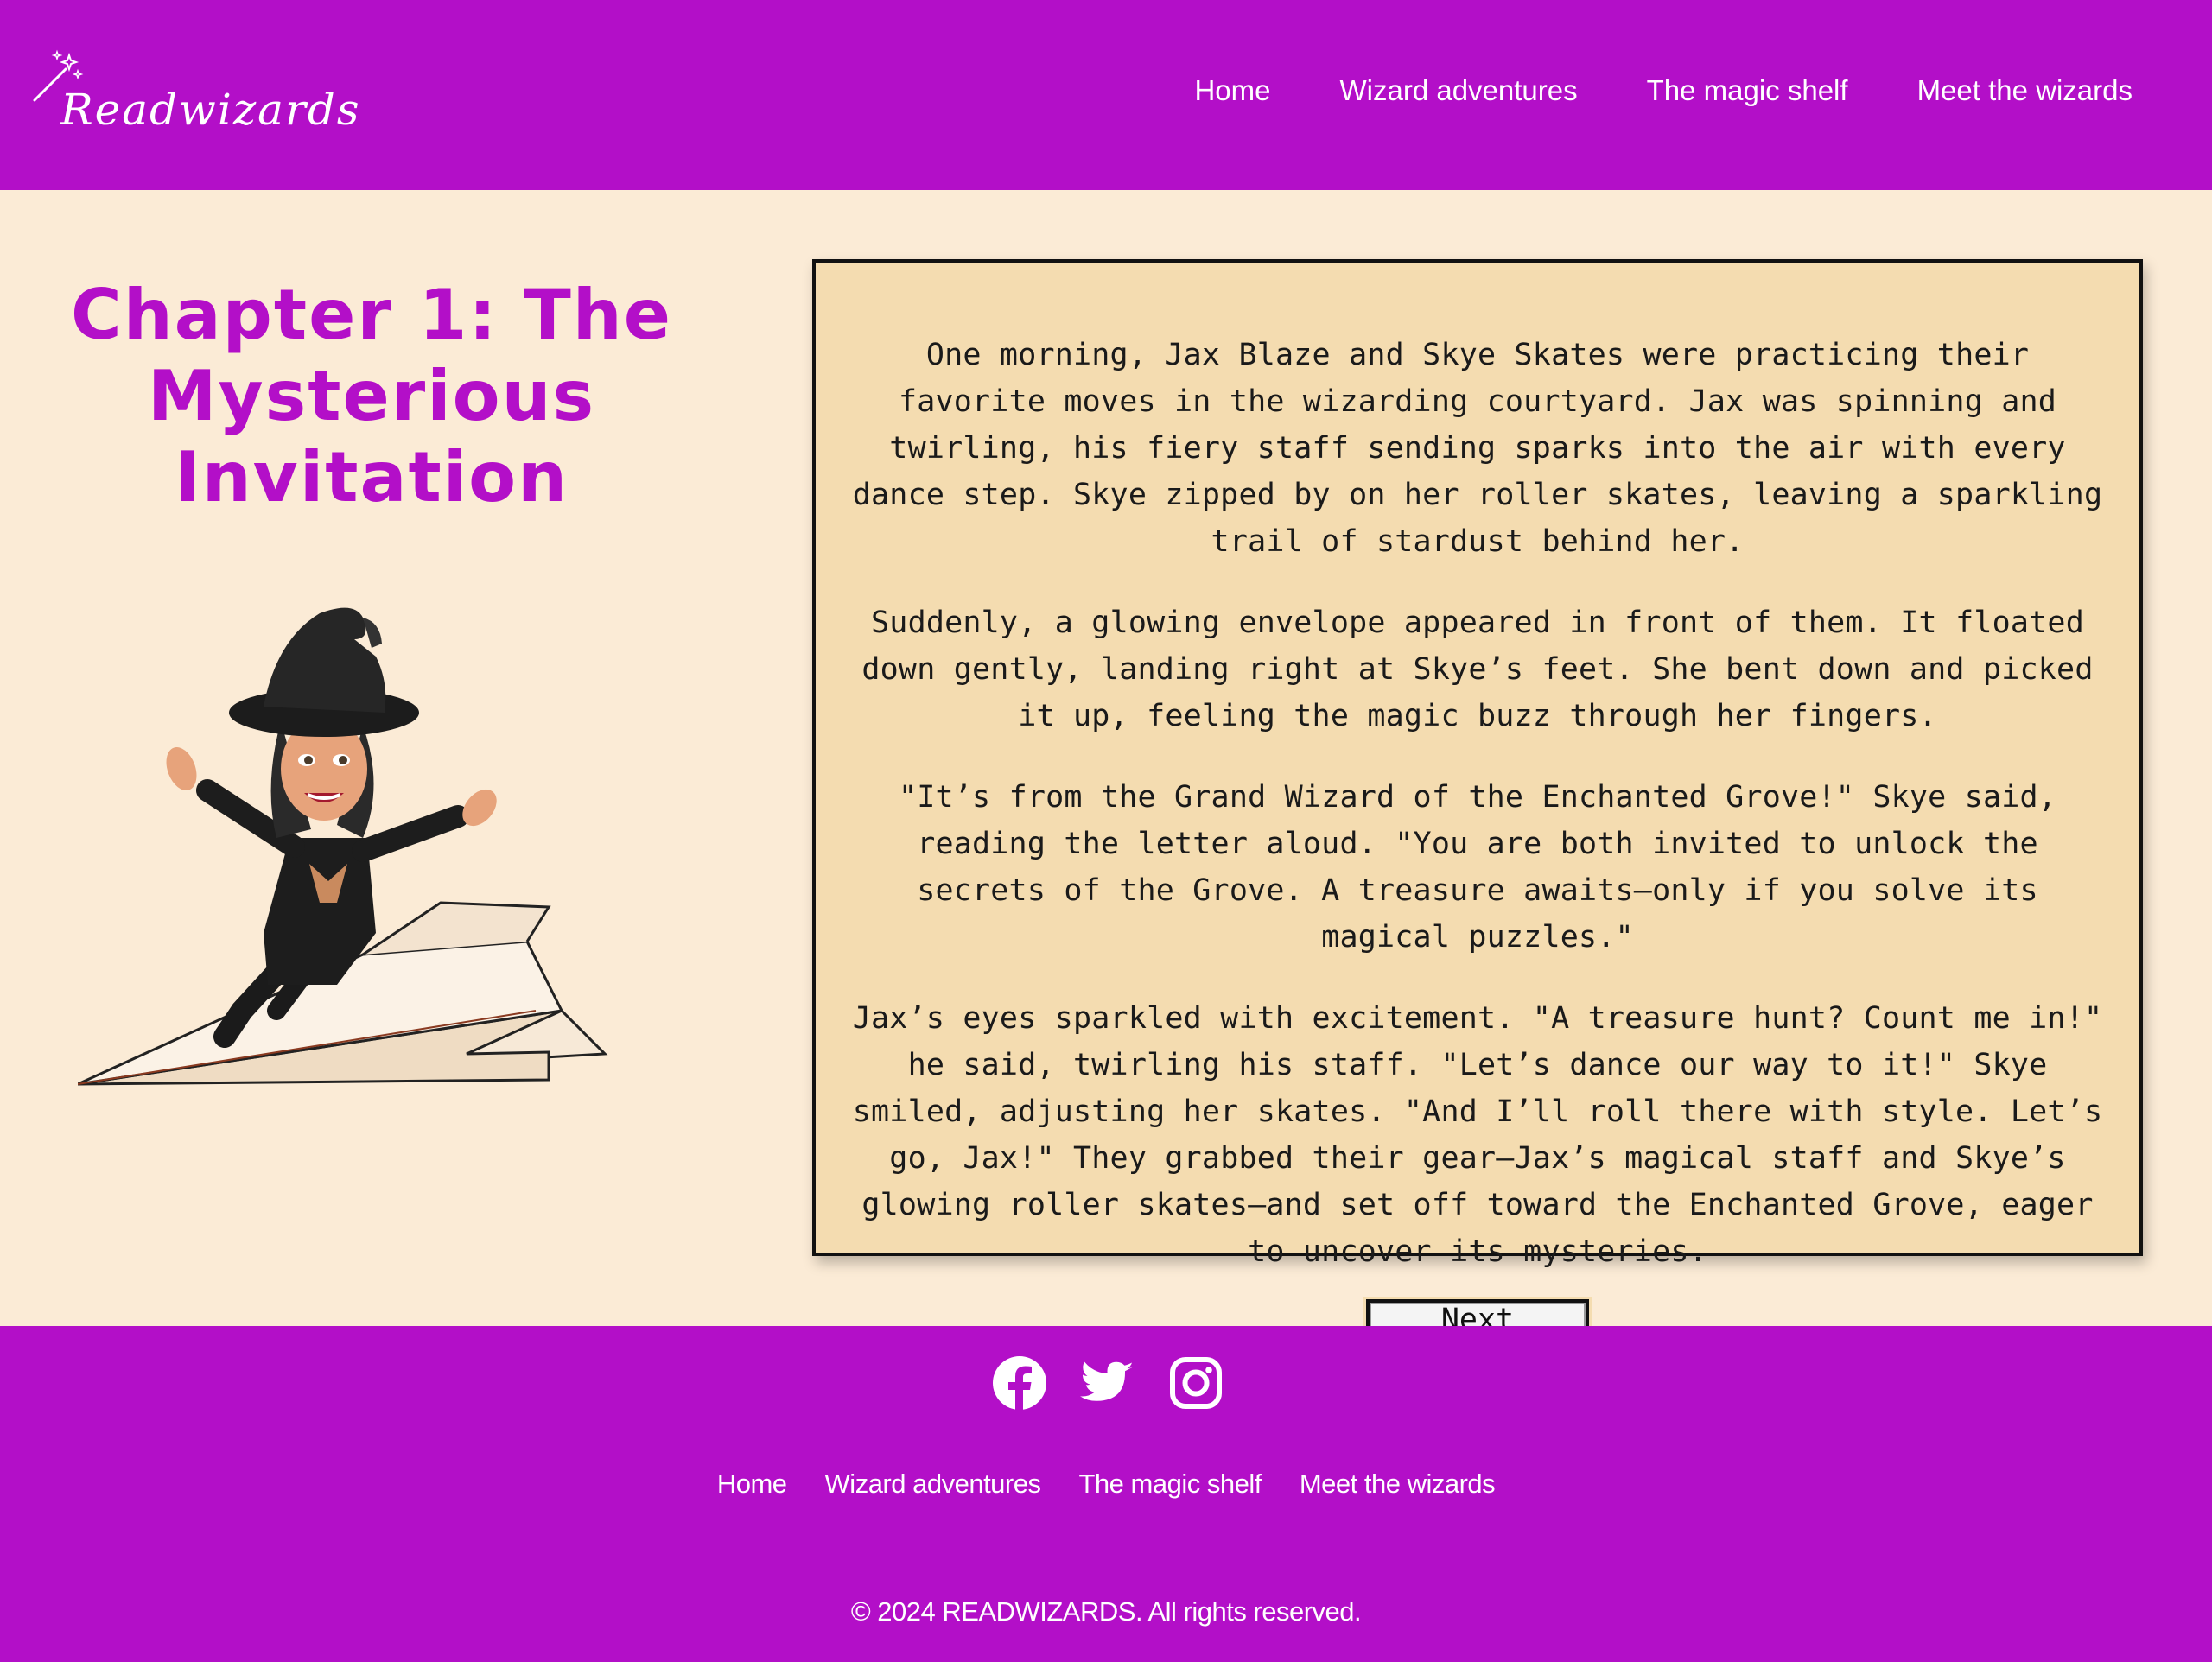  What do you see at coordinates (752, 1484) in the screenshot?
I see `footer-link-home: Home` at bounding box center [752, 1484].